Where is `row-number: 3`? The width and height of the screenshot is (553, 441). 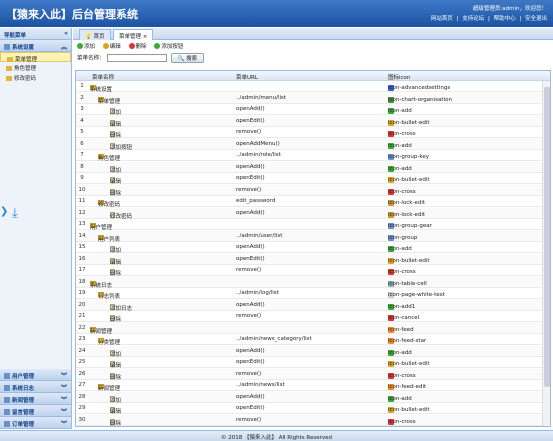 row-number: 3 is located at coordinates (82, 109).